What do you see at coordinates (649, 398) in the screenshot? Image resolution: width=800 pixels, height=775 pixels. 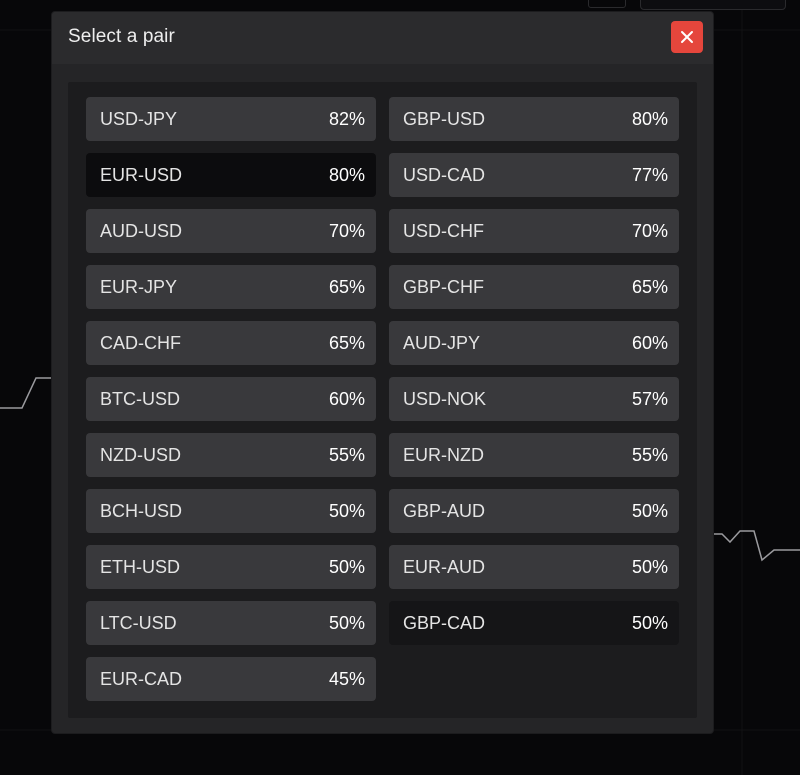 I see `pair-payout: 57%` at bounding box center [649, 398].